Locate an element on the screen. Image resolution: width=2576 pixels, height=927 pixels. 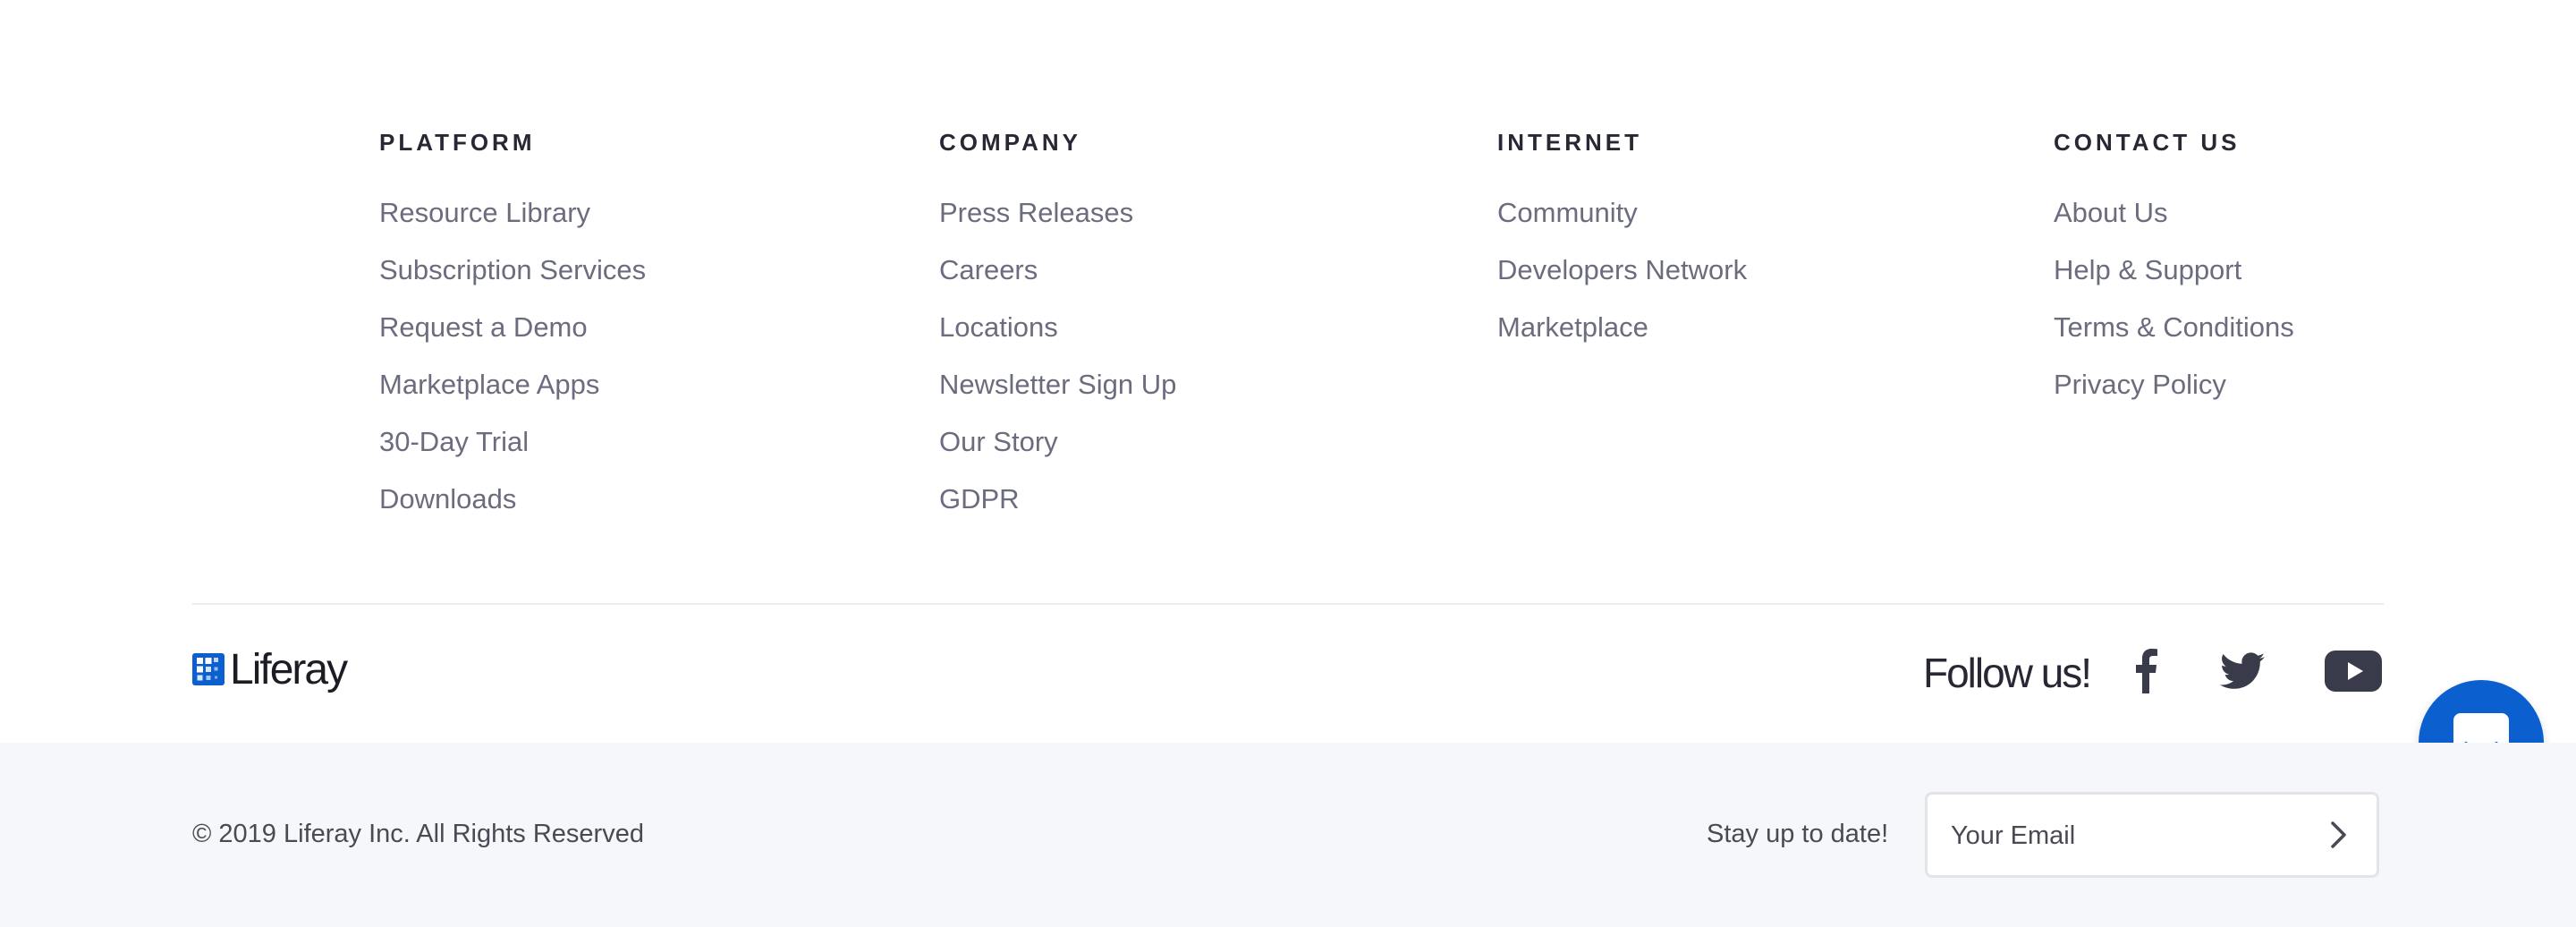
chevron-right-icon is located at coordinates (2338, 835).